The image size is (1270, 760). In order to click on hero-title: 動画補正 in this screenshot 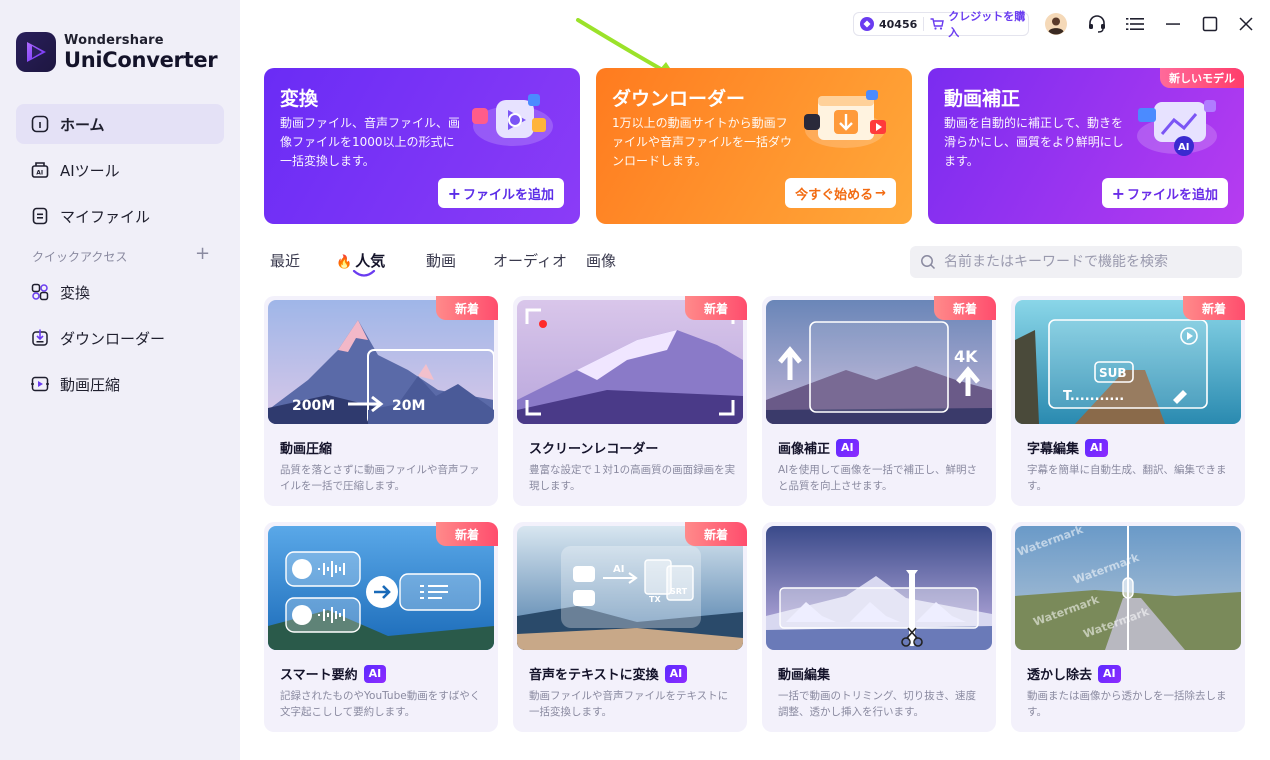, I will do `click(982, 99)`.